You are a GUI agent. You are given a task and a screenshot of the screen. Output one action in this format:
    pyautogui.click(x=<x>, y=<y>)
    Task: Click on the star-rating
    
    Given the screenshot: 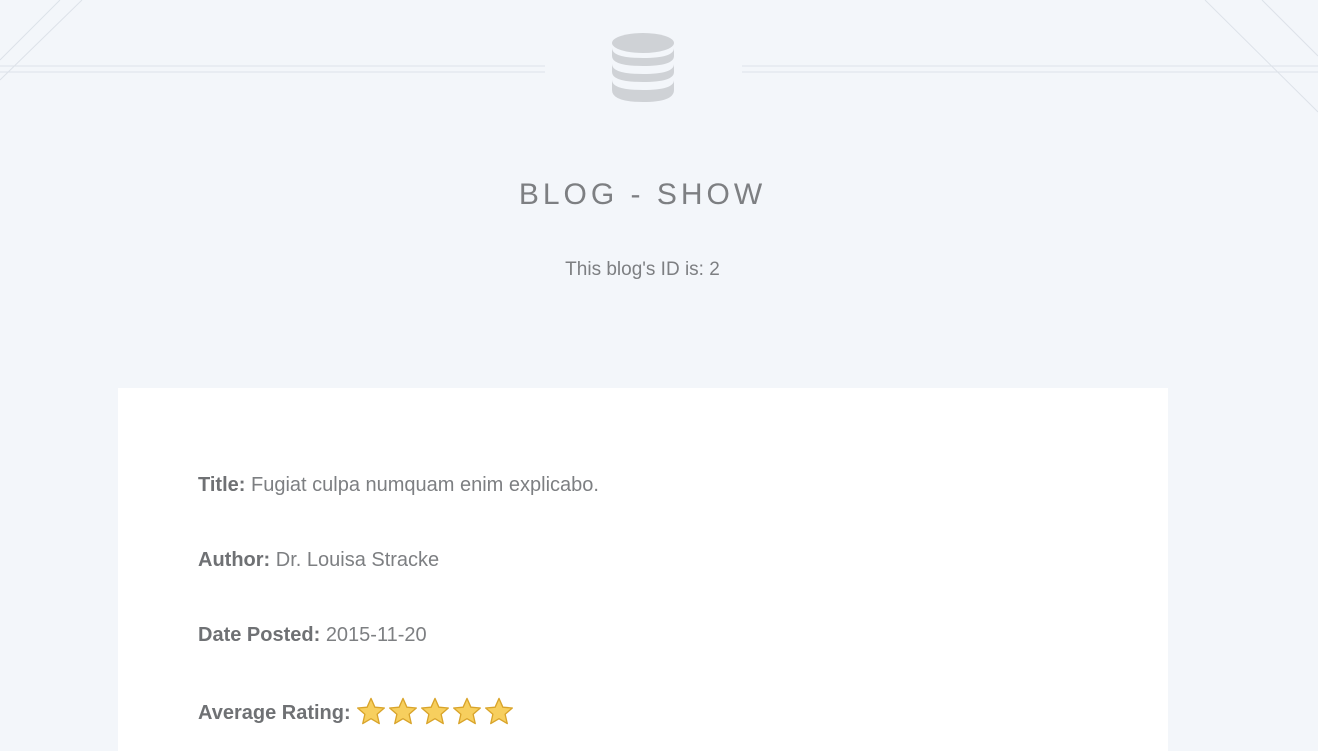 What is the action you would take?
    pyautogui.click(x=435, y=712)
    